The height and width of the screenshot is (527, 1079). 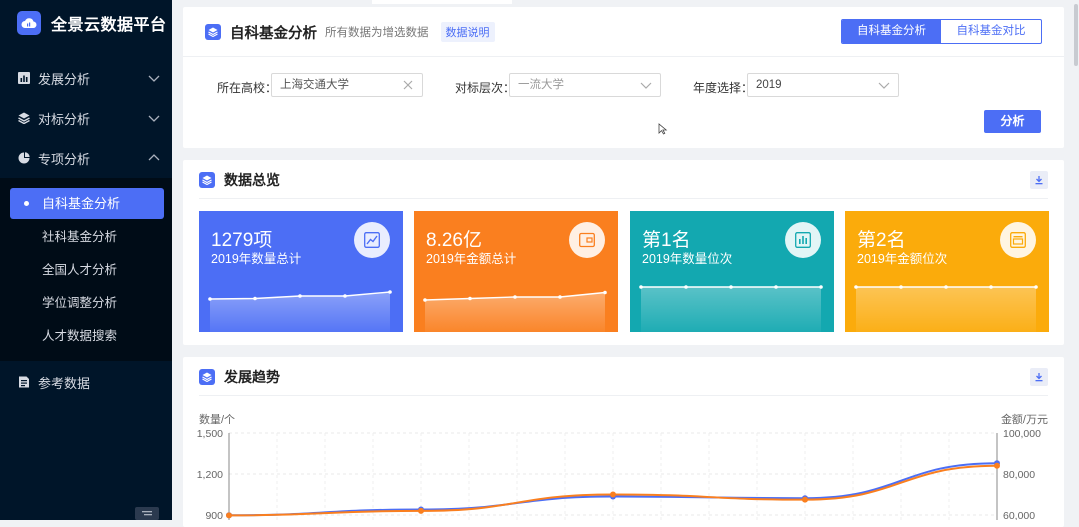 What do you see at coordinates (24, 158) in the screenshot?
I see `pie-chart-icon` at bounding box center [24, 158].